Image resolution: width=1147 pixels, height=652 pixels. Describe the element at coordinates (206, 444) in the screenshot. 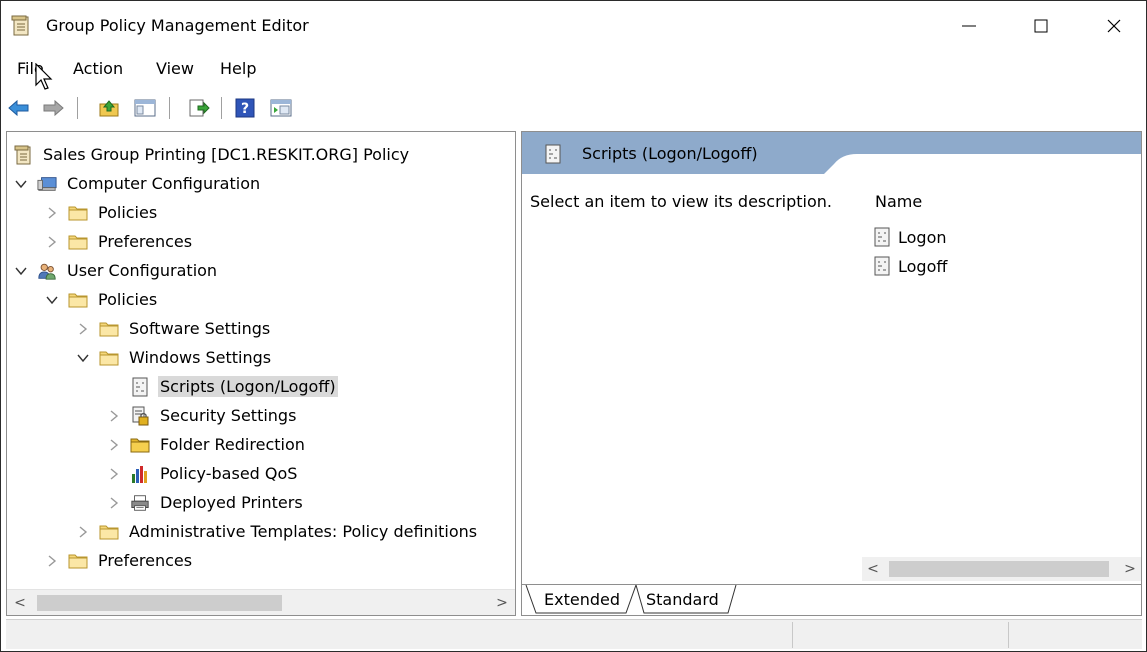

I see `tree-item: Folder Redirection` at that location.